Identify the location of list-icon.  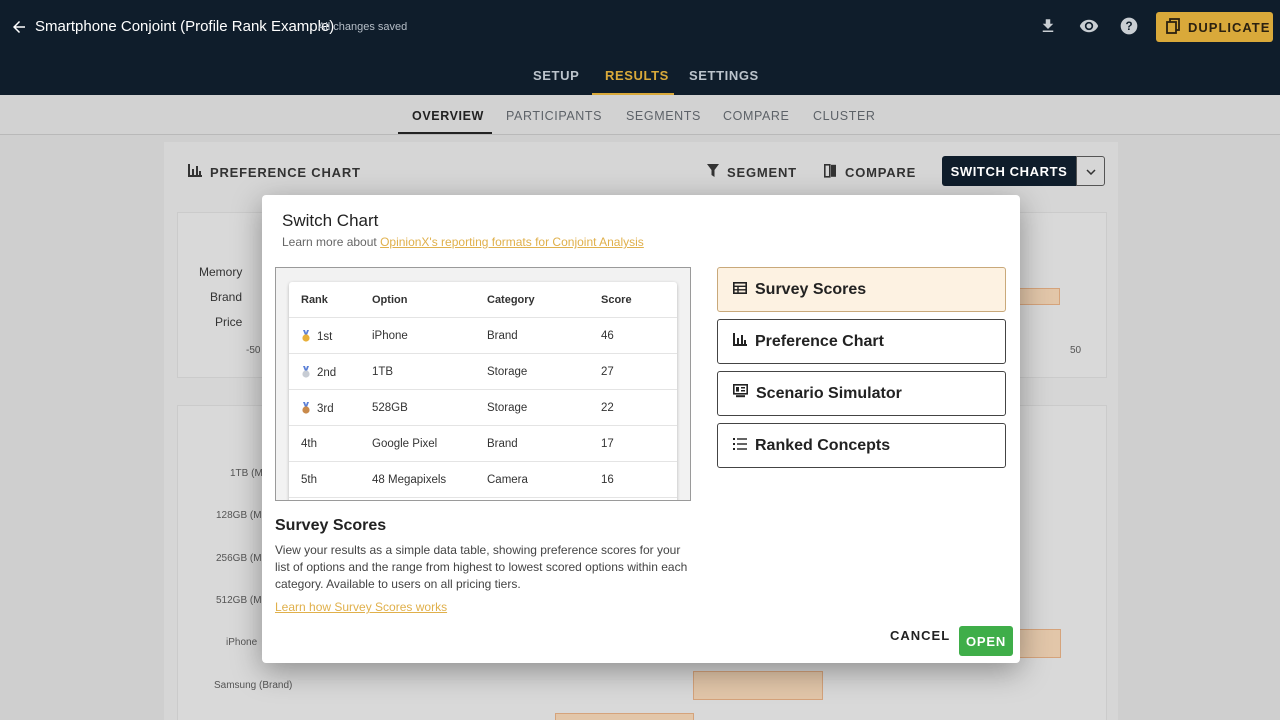
(740, 446).